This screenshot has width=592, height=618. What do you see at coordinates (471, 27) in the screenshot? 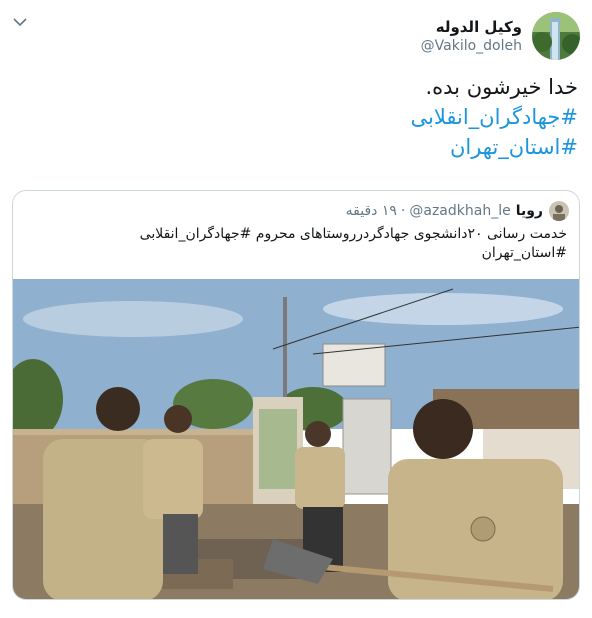
I see `author-display-name: وکیل الدوله` at bounding box center [471, 27].